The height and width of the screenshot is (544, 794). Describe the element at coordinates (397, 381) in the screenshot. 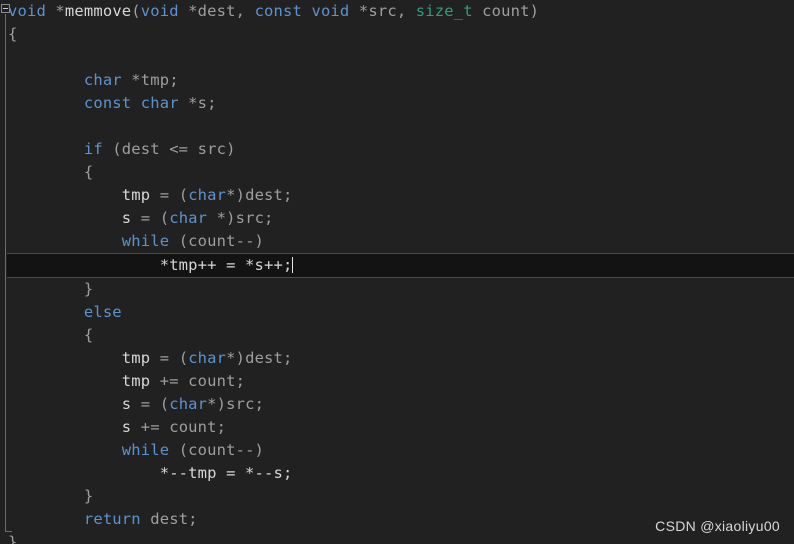

I see `code-line: tmp += count;` at that location.